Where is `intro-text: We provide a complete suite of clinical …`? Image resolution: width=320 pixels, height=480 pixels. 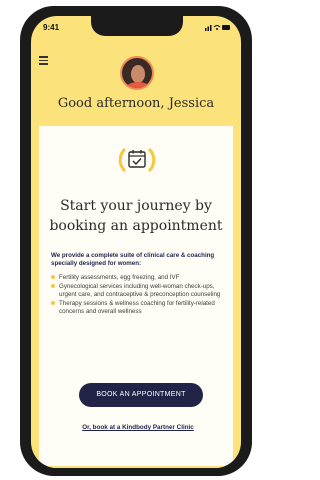 intro-text: We provide a complete suite of clinical … is located at coordinates (133, 259).